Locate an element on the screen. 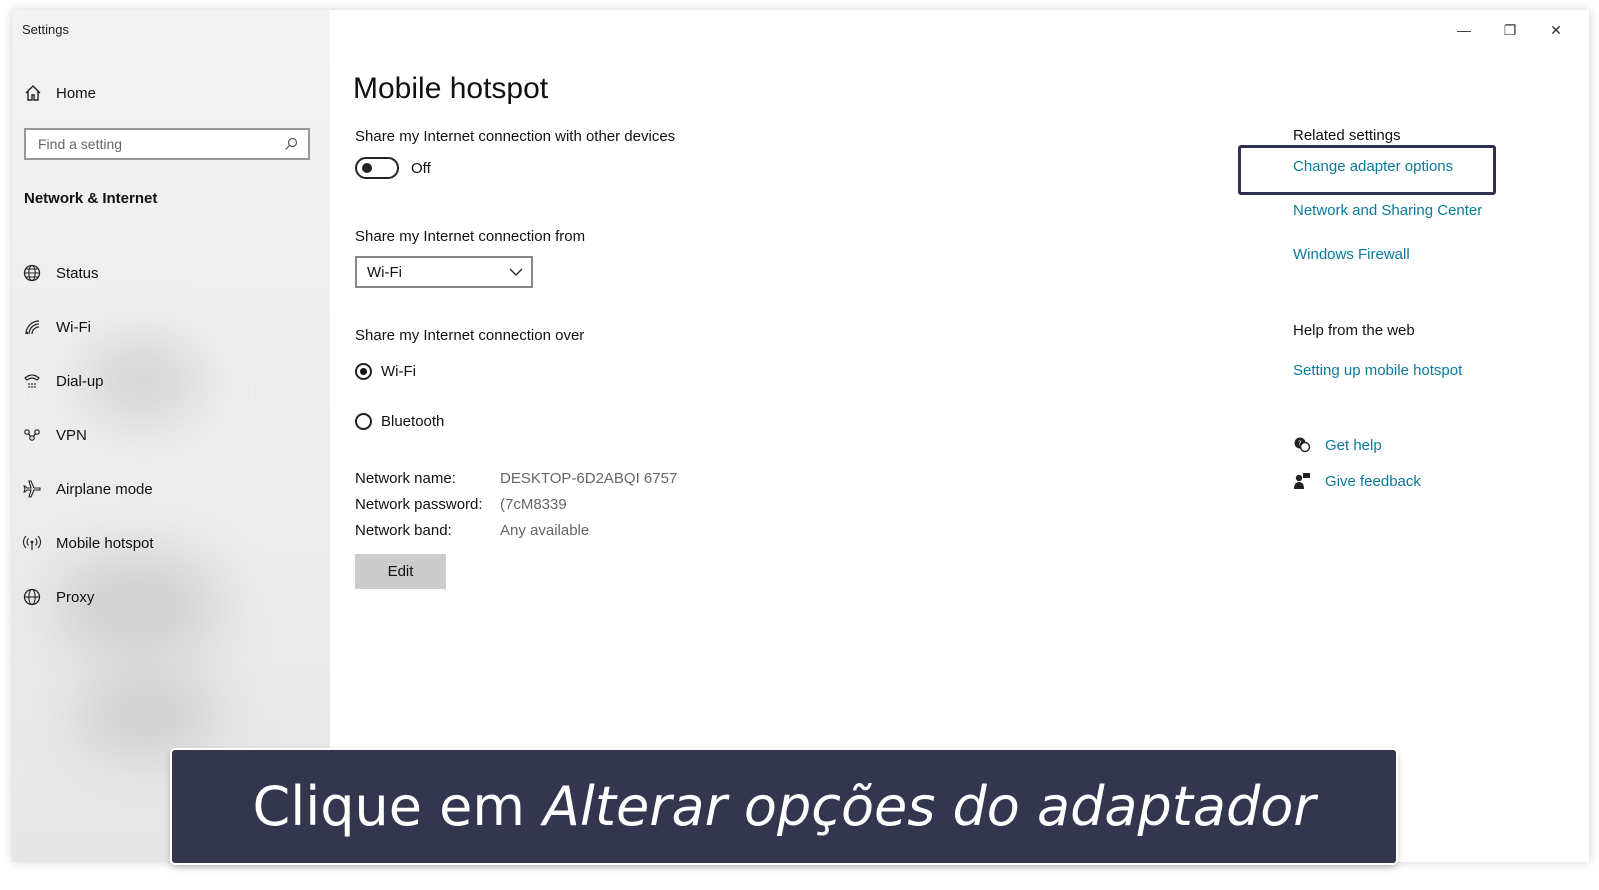 This screenshot has height=890, width=1599. sidebar-item-dialup: Dial-up is located at coordinates (88, 381).